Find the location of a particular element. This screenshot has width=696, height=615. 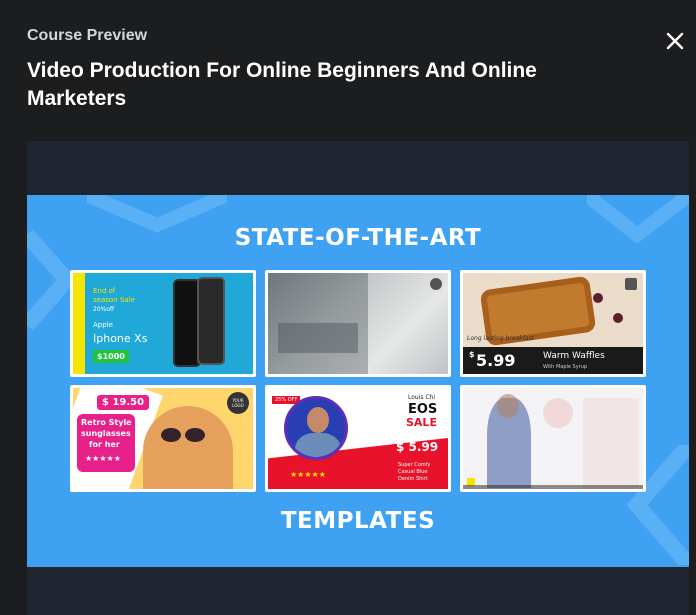

thumb-text: Long lasting breakfast is located at coordinates (500, 338).